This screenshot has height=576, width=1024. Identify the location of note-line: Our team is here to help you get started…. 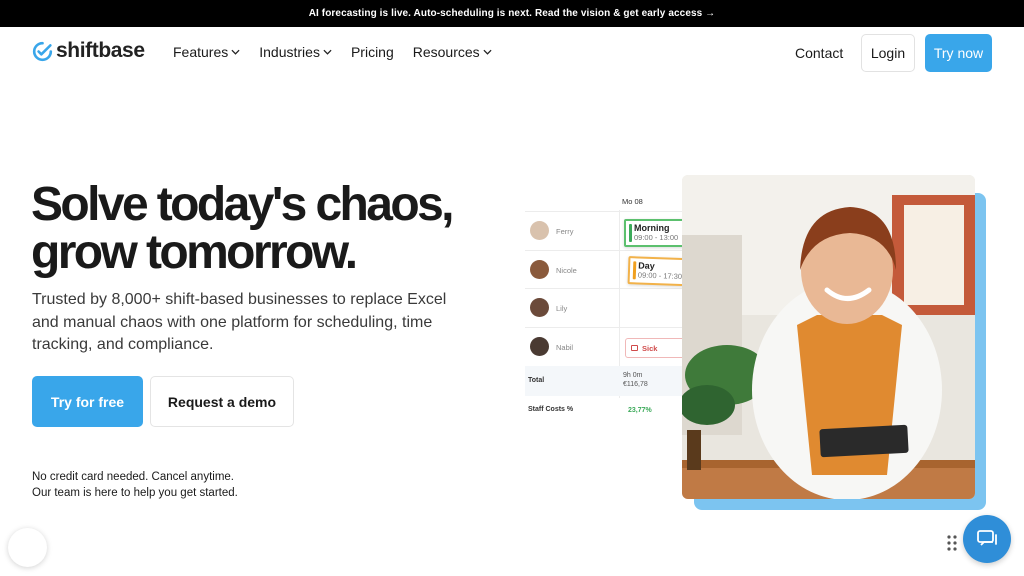
(135, 493).